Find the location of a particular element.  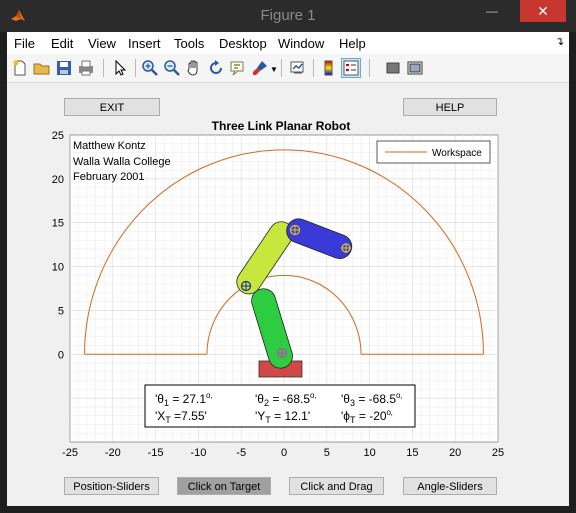

x-tick-label: -25 is located at coordinates (70, 453).